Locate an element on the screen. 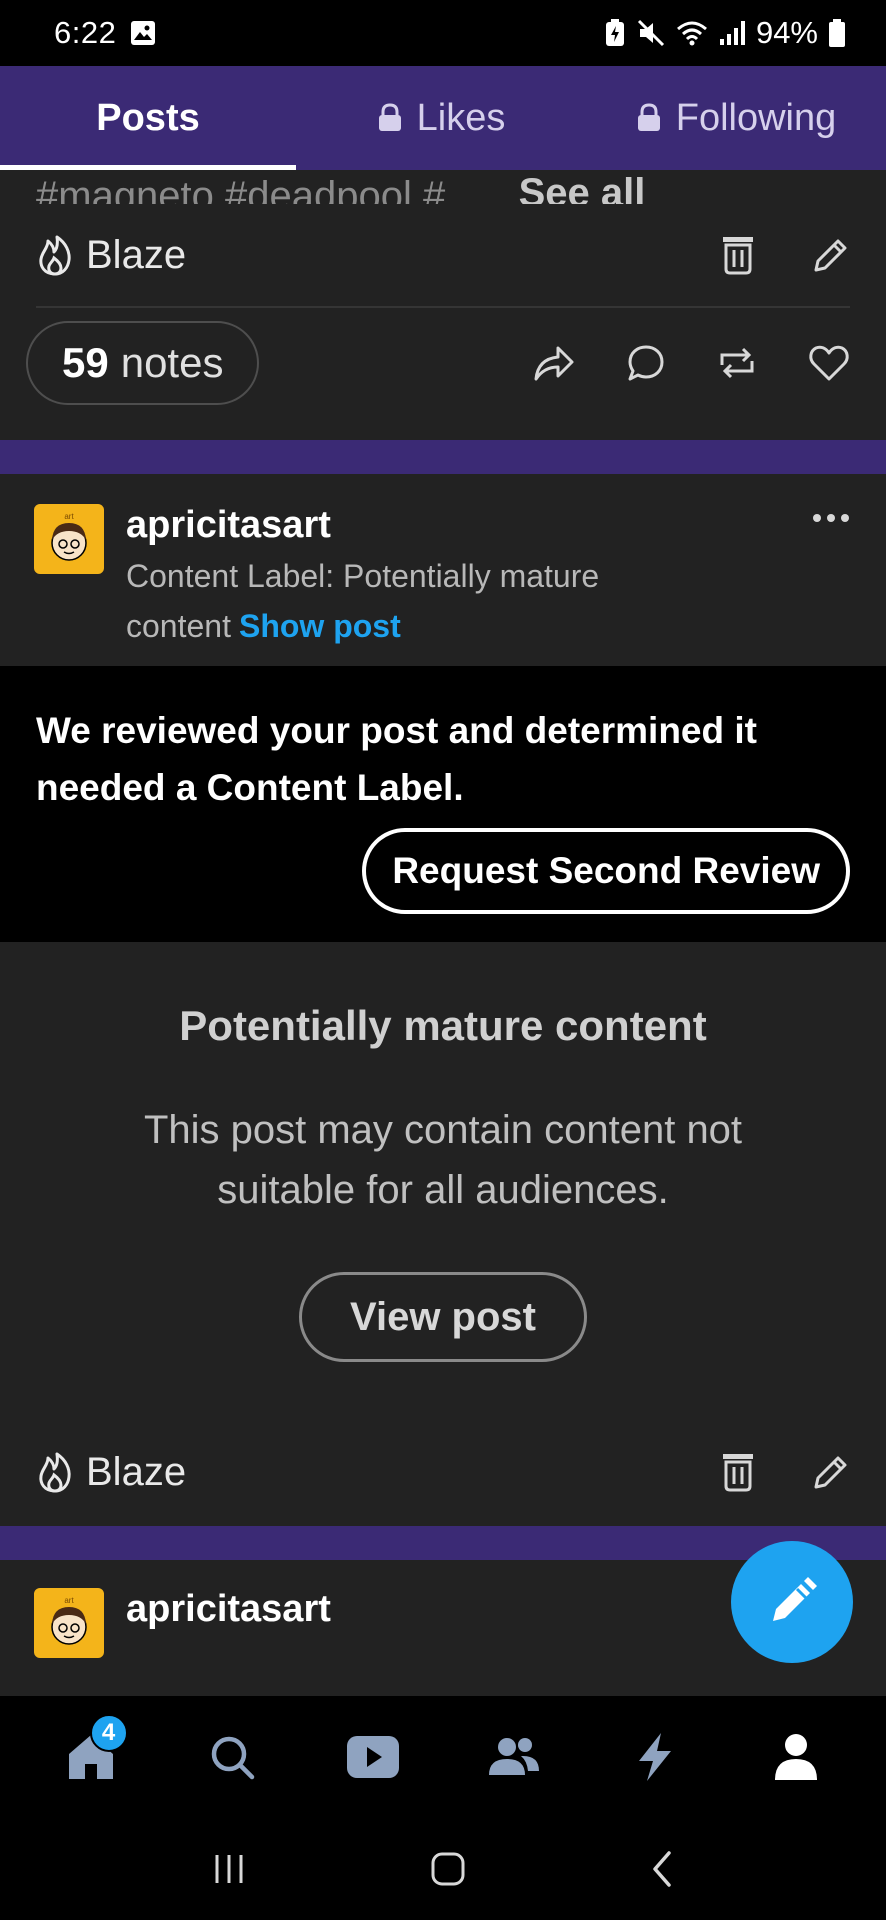 This screenshot has width=886, height=1920. post-separator is located at coordinates (443, 457).